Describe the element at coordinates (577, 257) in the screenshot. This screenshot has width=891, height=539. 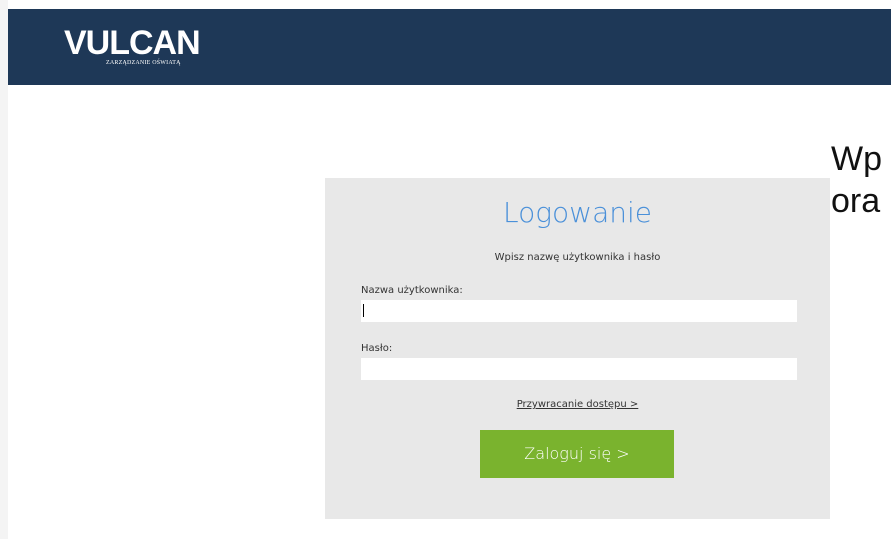
I see `login-subtitle: Wpisz nazwę użytkownika i hasło` at that location.